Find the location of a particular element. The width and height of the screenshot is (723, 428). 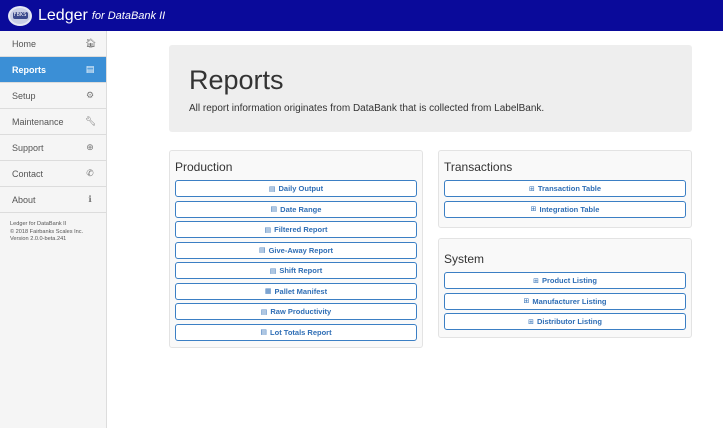

production-panel-title: Production is located at coordinates (204, 167).